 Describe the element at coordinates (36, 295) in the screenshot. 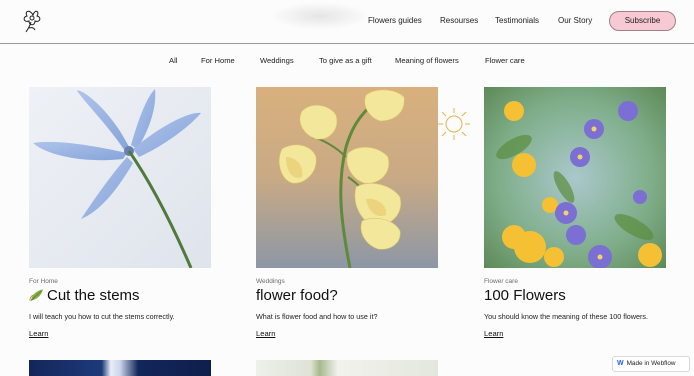

I see `leaf-icon` at that location.